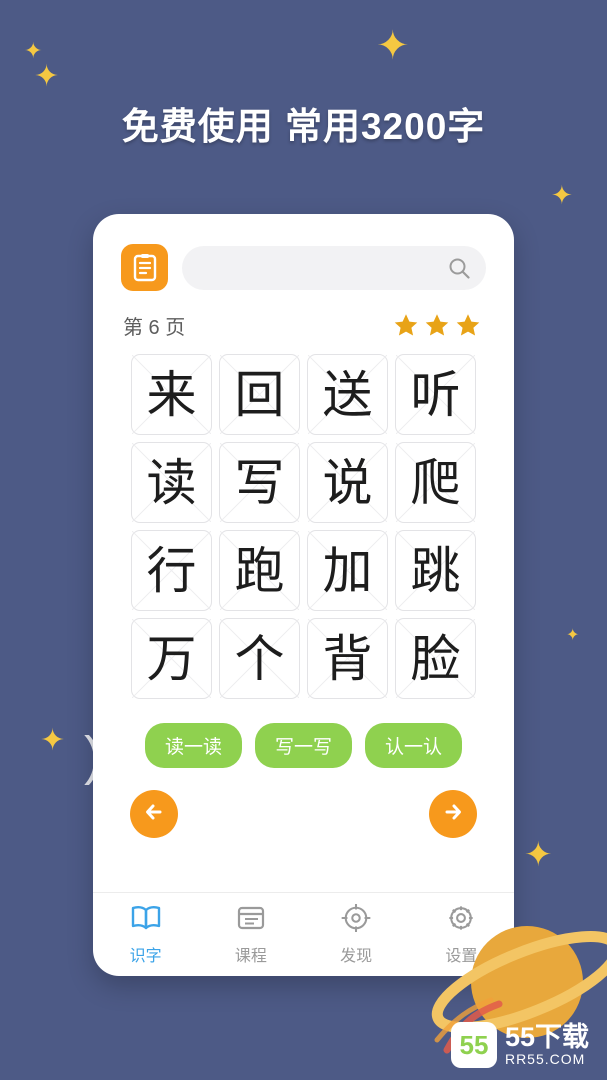 This screenshot has width=607, height=1080. I want to click on character-glyph: 来, so click(171, 394).